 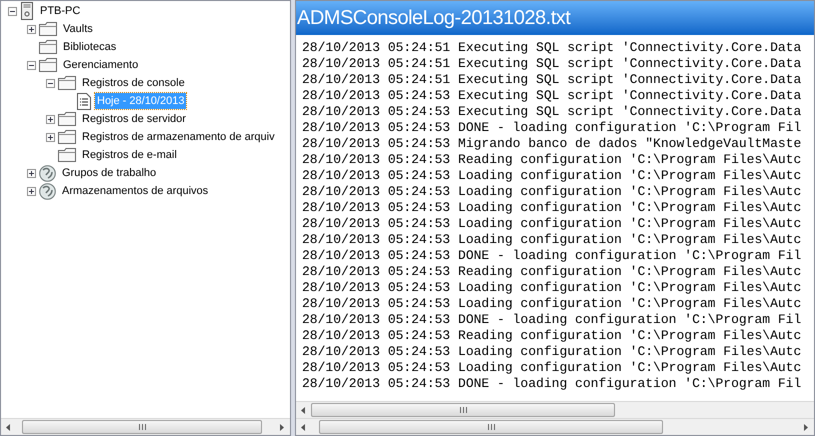 I want to click on tree-item: Armazenamentos de arquivos, so click(x=135, y=191).